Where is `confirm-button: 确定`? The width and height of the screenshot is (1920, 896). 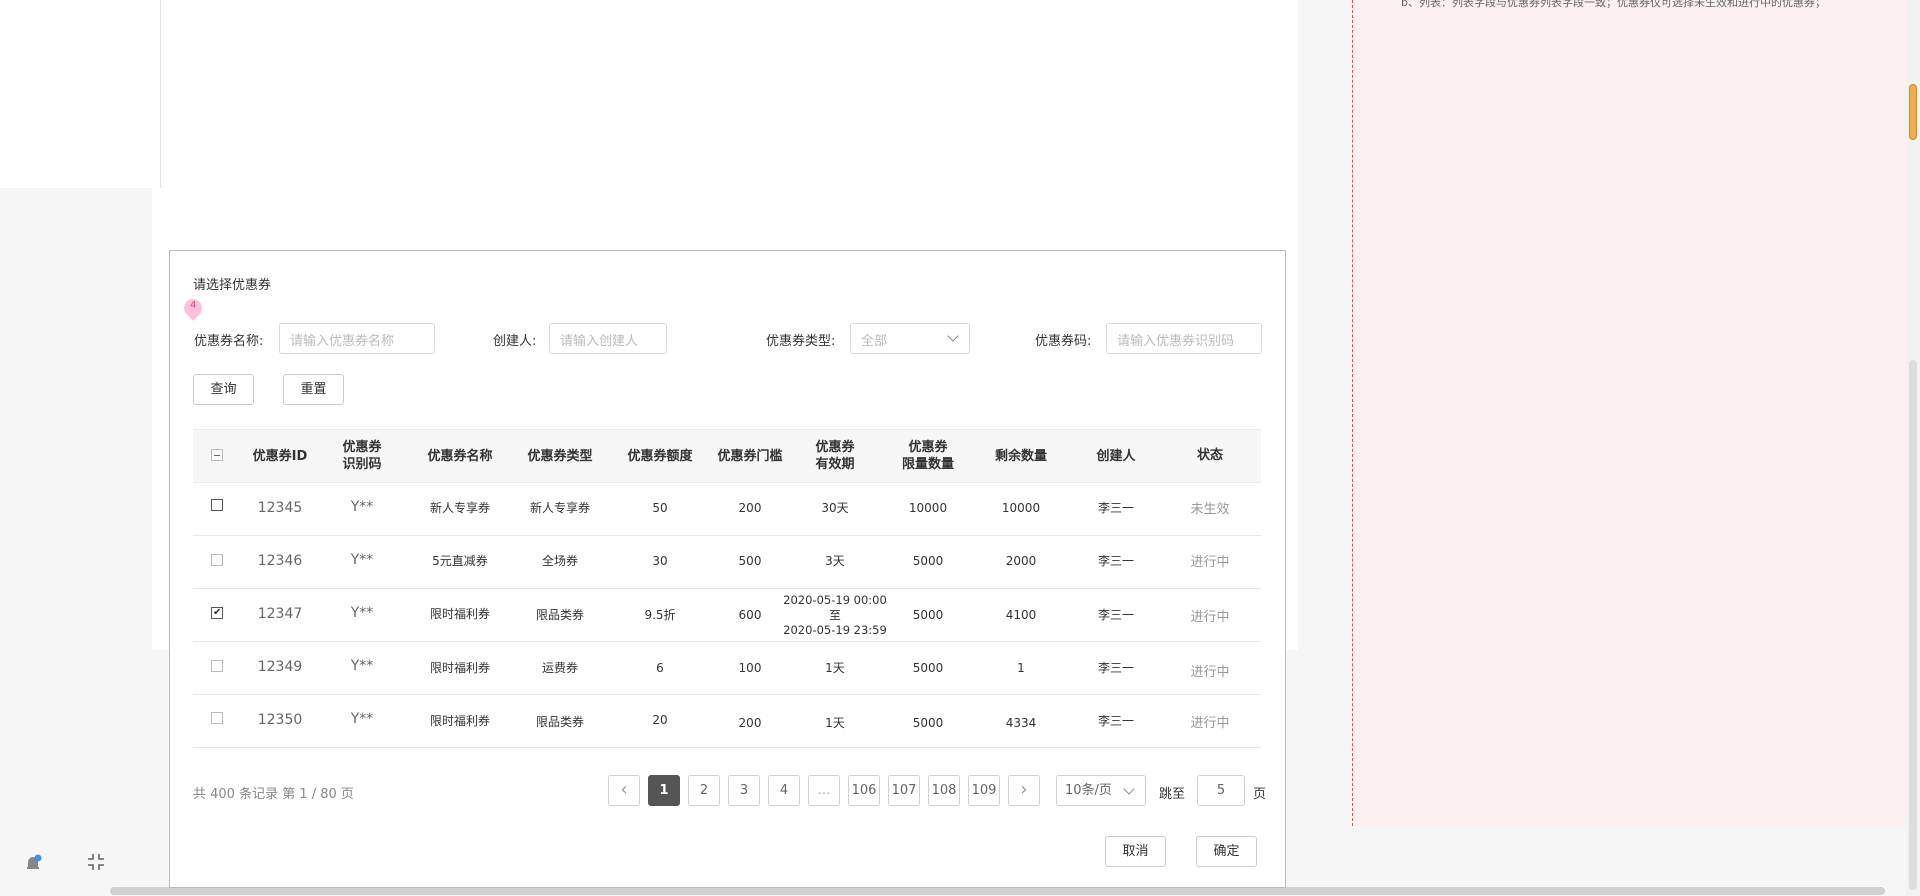
confirm-button: 确定 is located at coordinates (1226, 851).